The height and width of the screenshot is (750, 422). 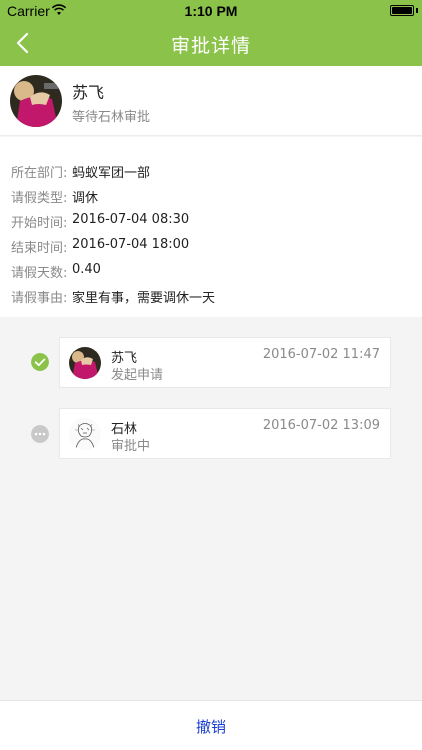 What do you see at coordinates (39, 198) in the screenshot?
I see `detail-label: 请假类型:` at bounding box center [39, 198].